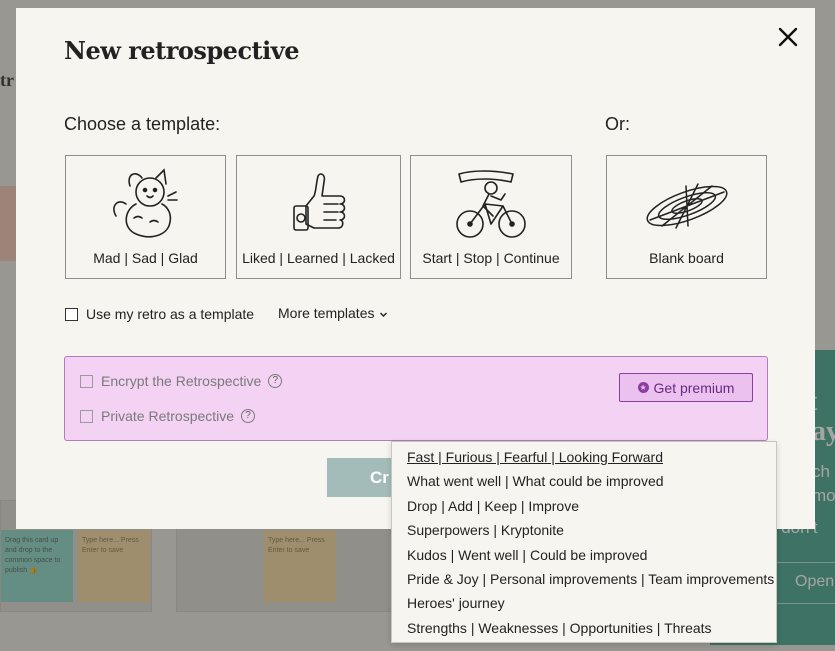 The width and height of the screenshot is (835, 651). I want to click on encrypt-retro-checkbox: Encrypt the Retrospective ?, so click(181, 381).